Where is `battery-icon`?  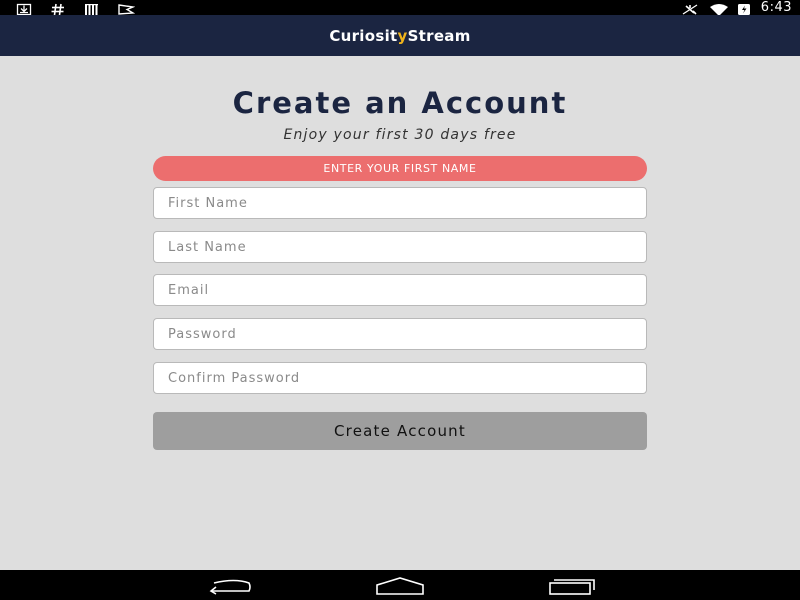 battery-icon is located at coordinates (744, 8).